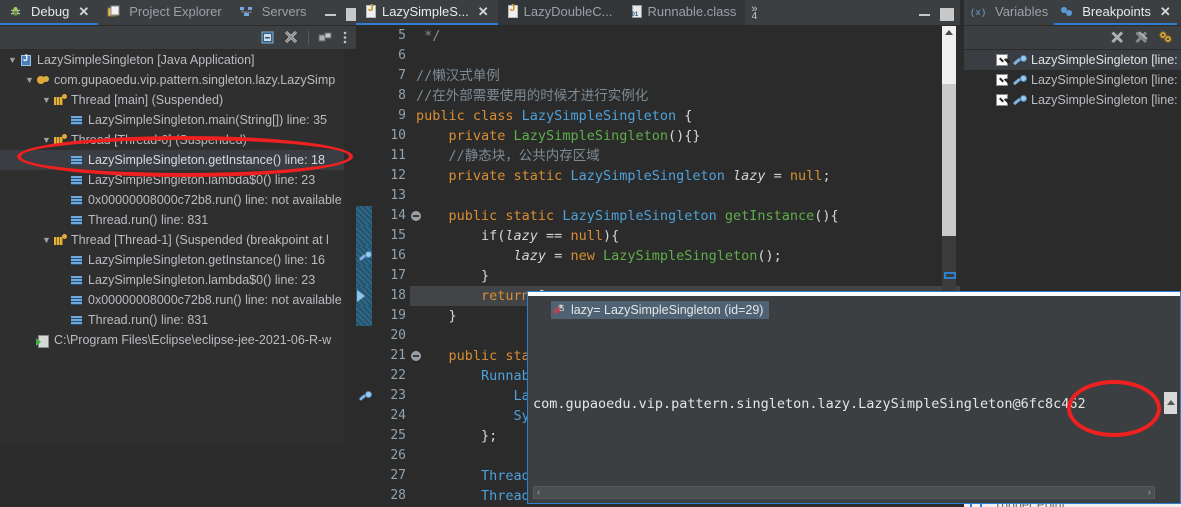  What do you see at coordinates (538, 492) in the screenshot?
I see `scroll-left-icon: ‹` at bounding box center [538, 492].